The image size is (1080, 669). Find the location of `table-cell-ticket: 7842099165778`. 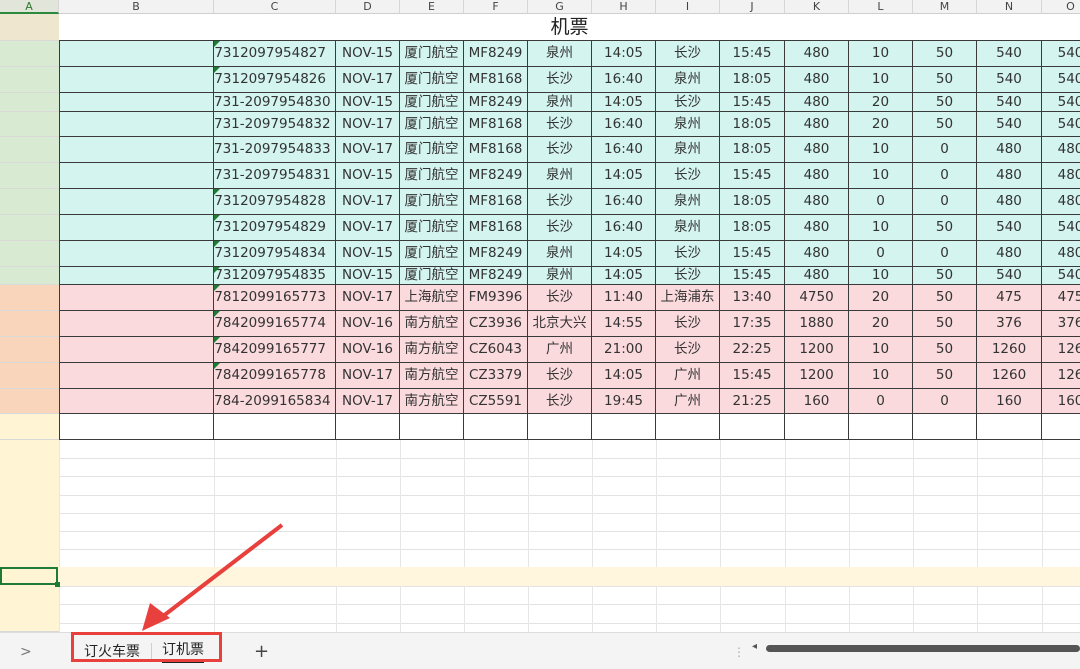

table-cell-ticket: 7842099165778 is located at coordinates (275, 376).